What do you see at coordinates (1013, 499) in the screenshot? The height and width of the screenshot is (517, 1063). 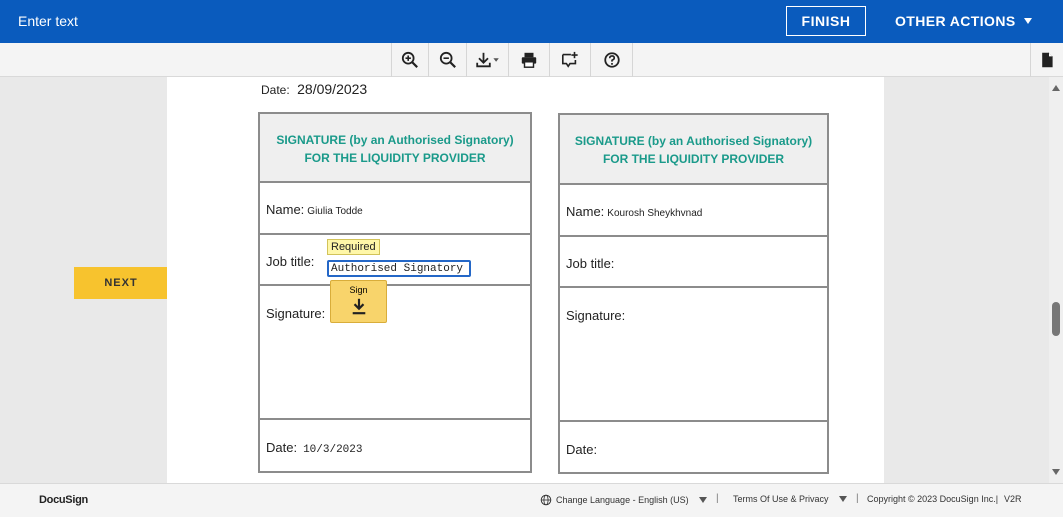 I see `version-text: V2R` at bounding box center [1013, 499].